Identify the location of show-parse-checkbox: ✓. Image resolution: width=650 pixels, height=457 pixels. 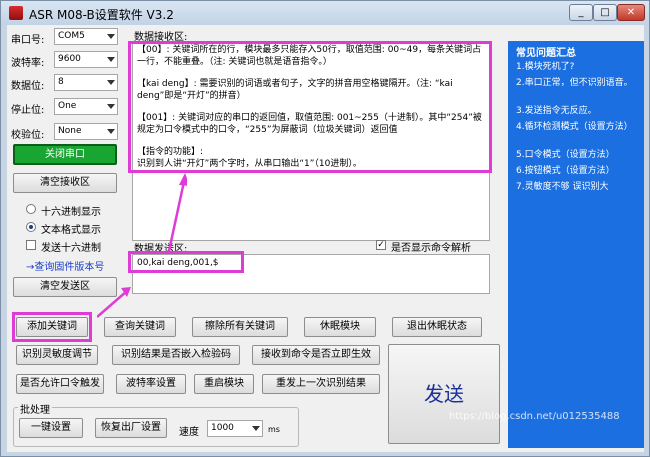
(381, 245).